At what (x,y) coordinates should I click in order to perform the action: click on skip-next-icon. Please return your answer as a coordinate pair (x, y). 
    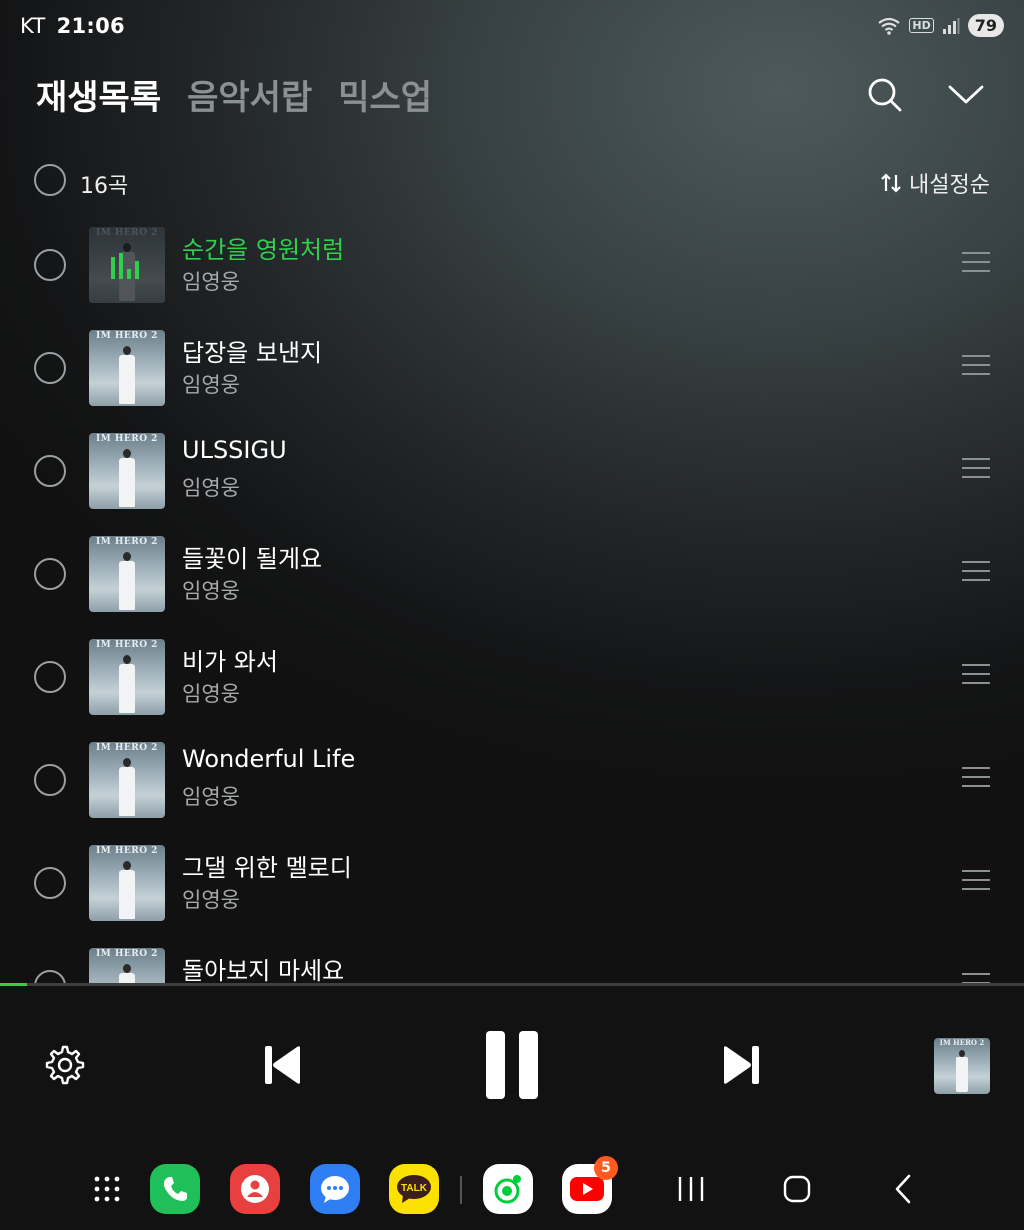
    Looking at the image, I should click on (741, 1065).